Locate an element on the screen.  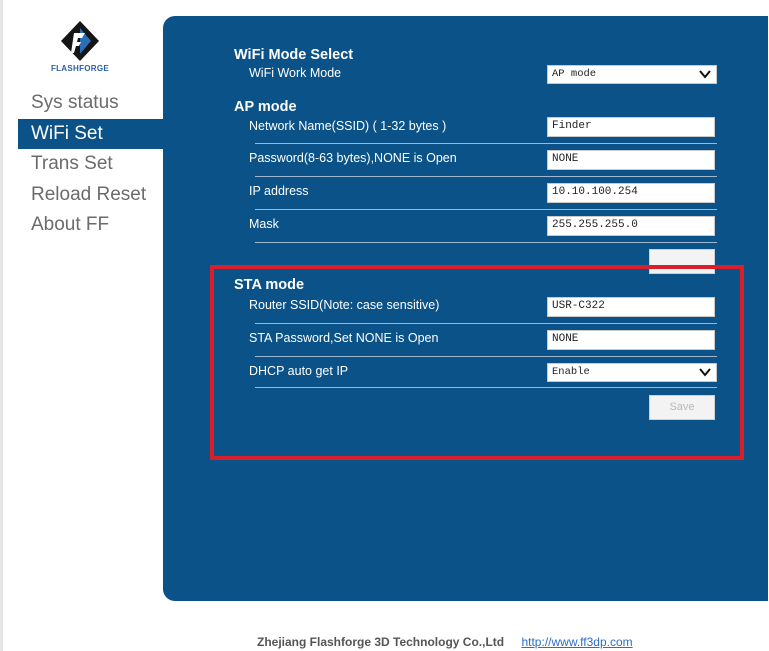
ap-password-input: NONE is located at coordinates (631, 160).